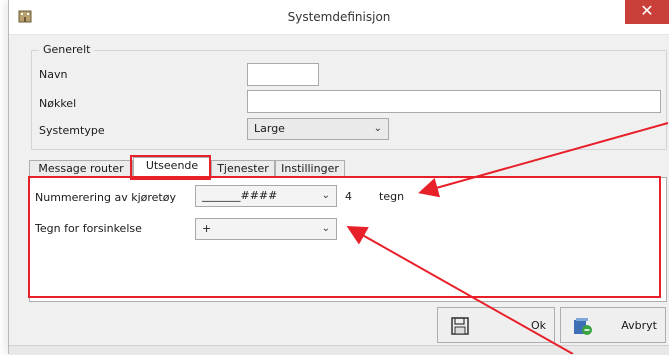 The height and width of the screenshot is (355, 669). I want to click on avbryt-label: Avbryt, so click(639, 325).